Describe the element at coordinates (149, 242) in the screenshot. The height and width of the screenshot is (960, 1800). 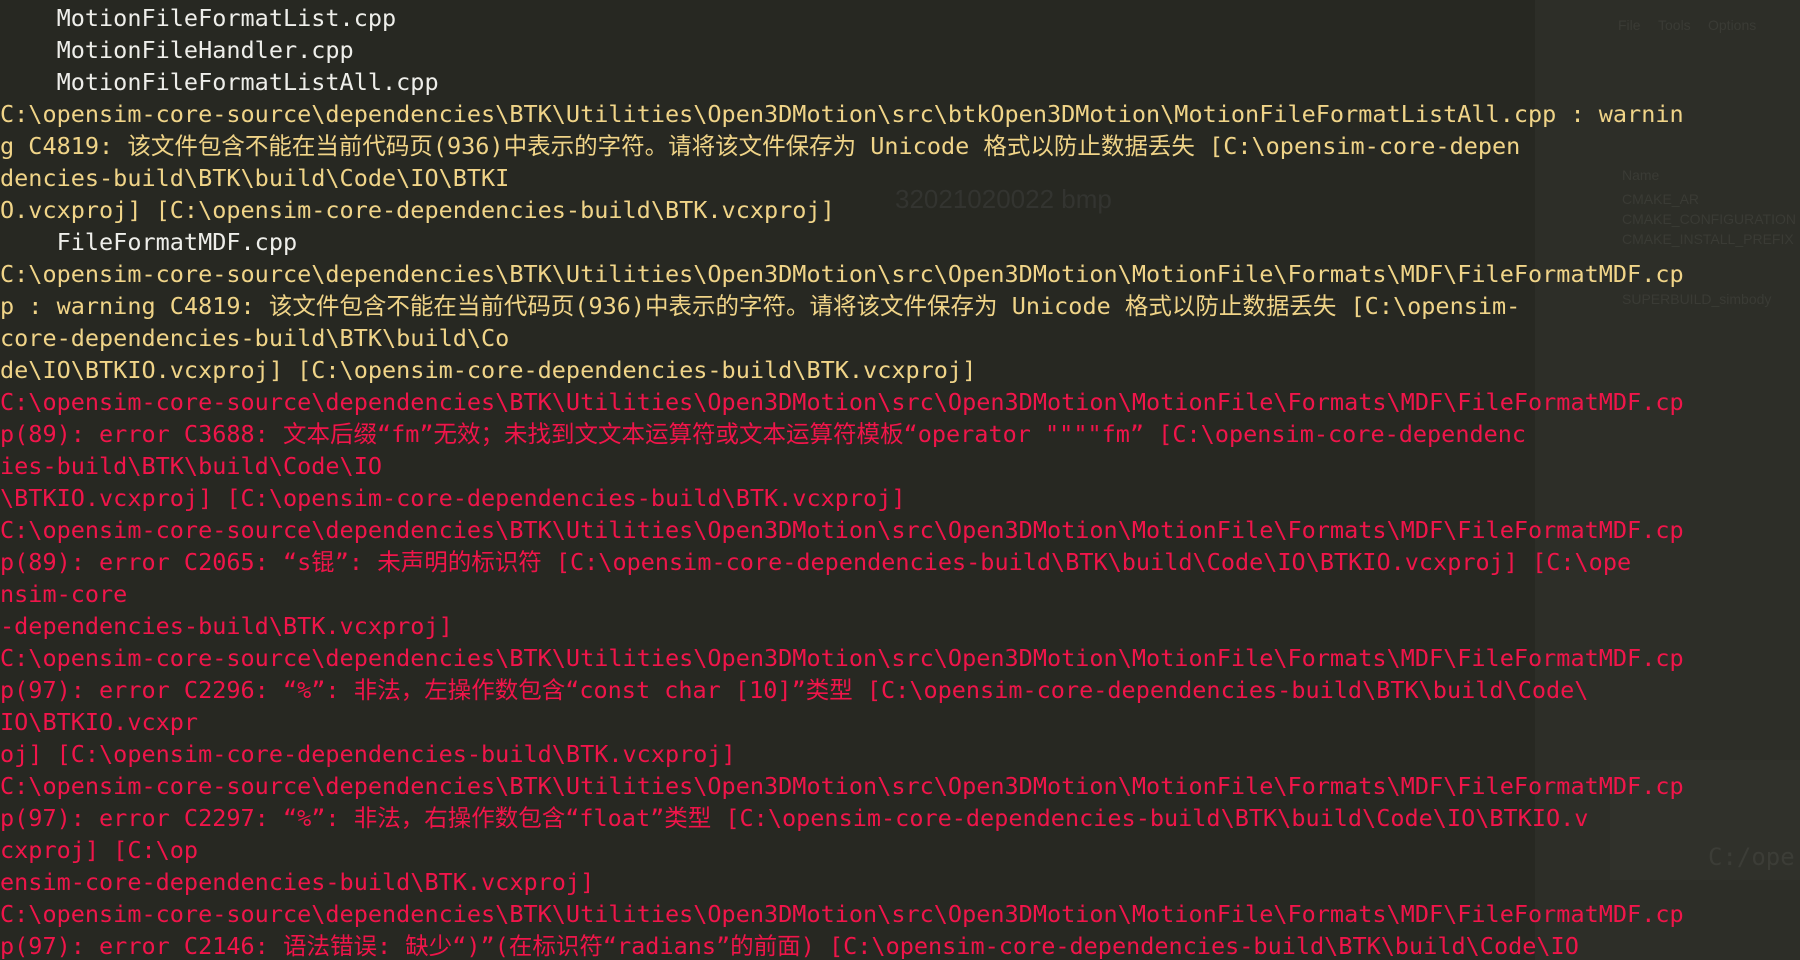
I see `console-line: FileFormatMDF.cpp` at that location.